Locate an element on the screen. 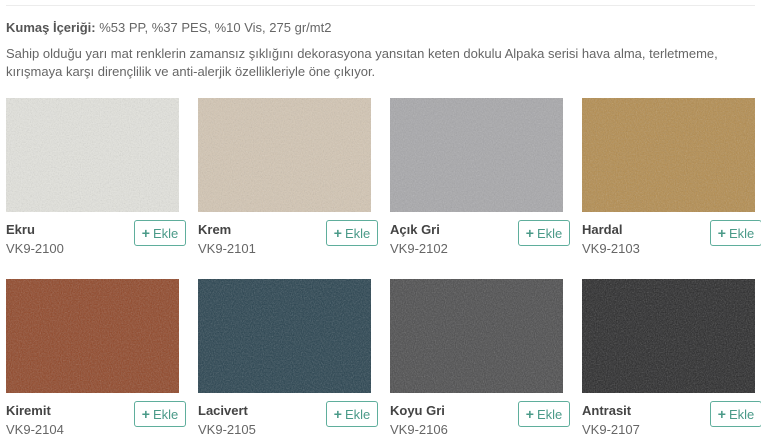 The image size is (761, 448). fabric-name: Antrasit is located at coordinates (607, 410).